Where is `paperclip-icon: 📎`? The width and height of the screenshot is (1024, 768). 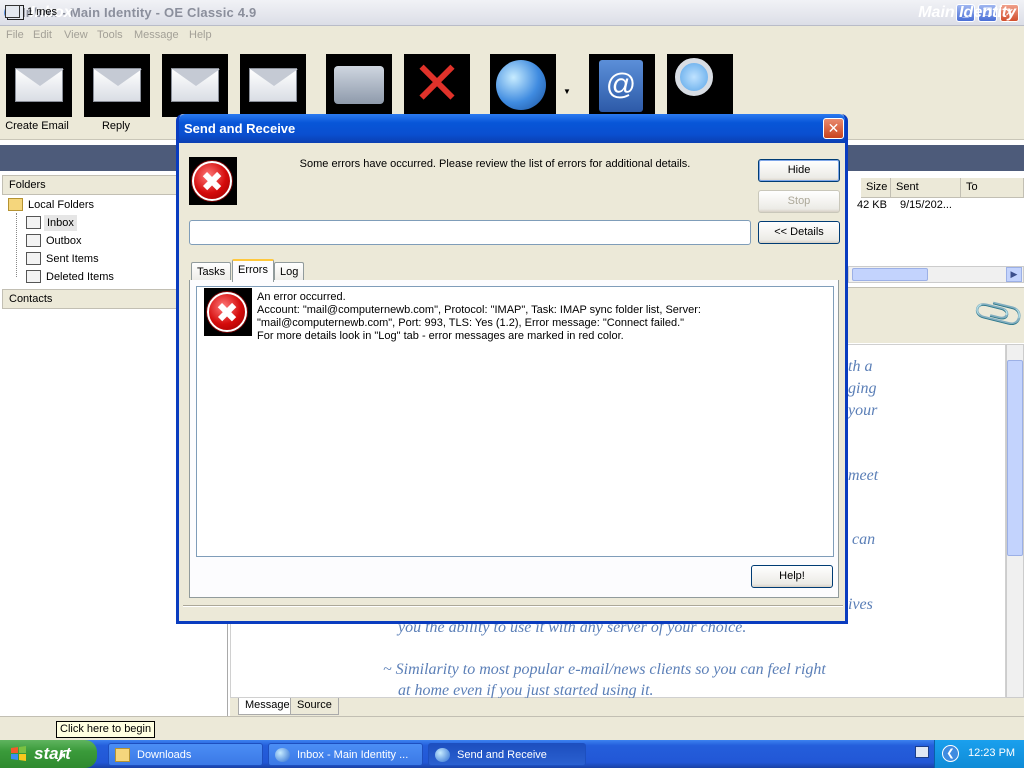
paperclip-icon: 📎 is located at coordinates (997, 313).